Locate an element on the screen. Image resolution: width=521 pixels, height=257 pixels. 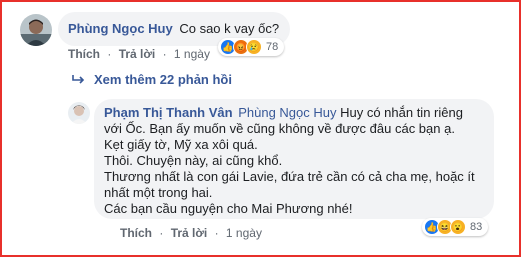
reaction-summary: 👍 😆 😮 83 is located at coordinates (455, 227).